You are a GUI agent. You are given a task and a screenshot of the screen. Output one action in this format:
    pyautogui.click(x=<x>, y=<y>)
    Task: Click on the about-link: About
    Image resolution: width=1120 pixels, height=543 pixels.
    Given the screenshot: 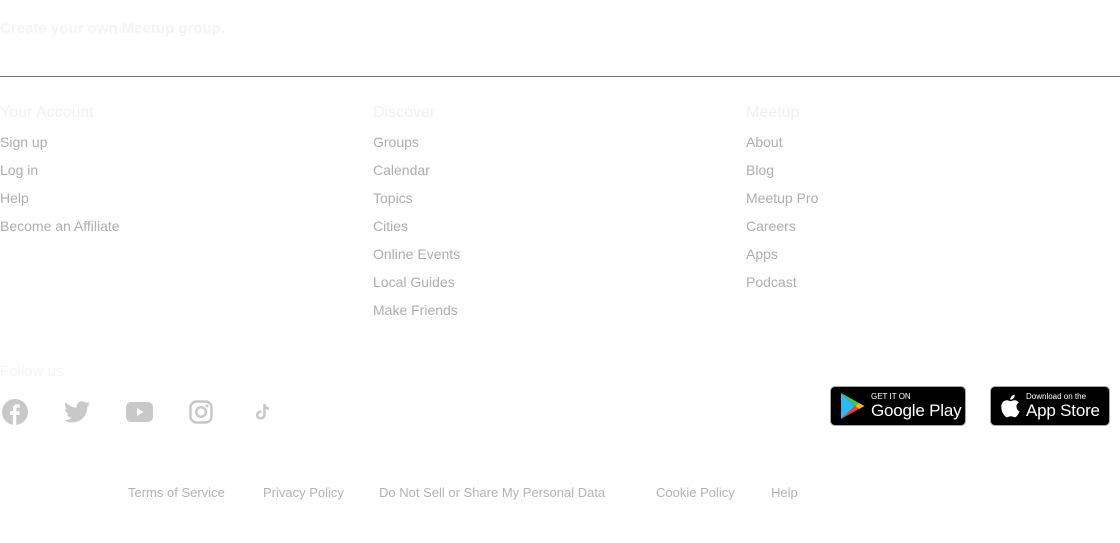 What is the action you would take?
    pyautogui.click(x=764, y=142)
    